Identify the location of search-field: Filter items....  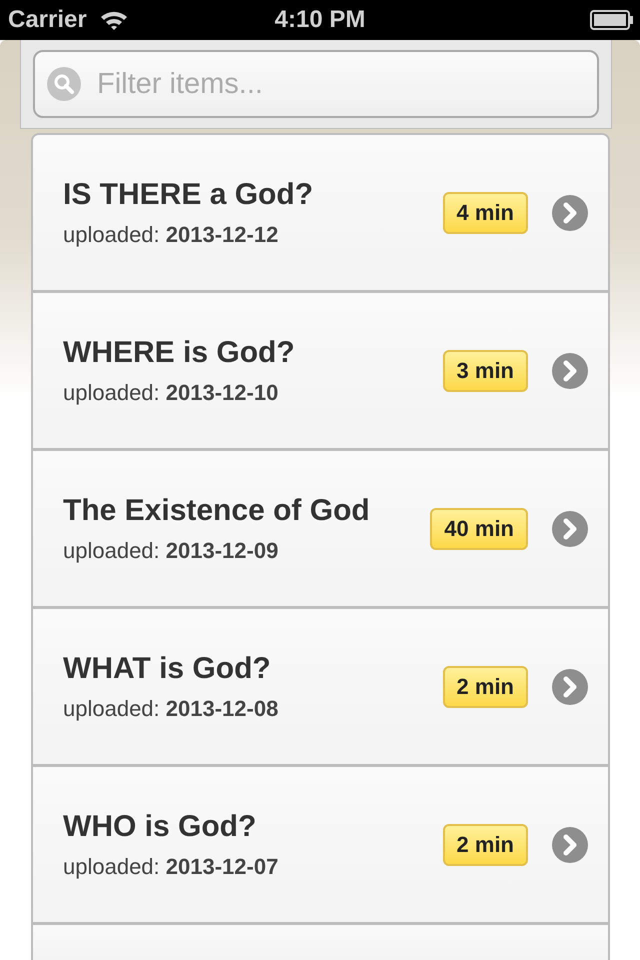
(316, 84).